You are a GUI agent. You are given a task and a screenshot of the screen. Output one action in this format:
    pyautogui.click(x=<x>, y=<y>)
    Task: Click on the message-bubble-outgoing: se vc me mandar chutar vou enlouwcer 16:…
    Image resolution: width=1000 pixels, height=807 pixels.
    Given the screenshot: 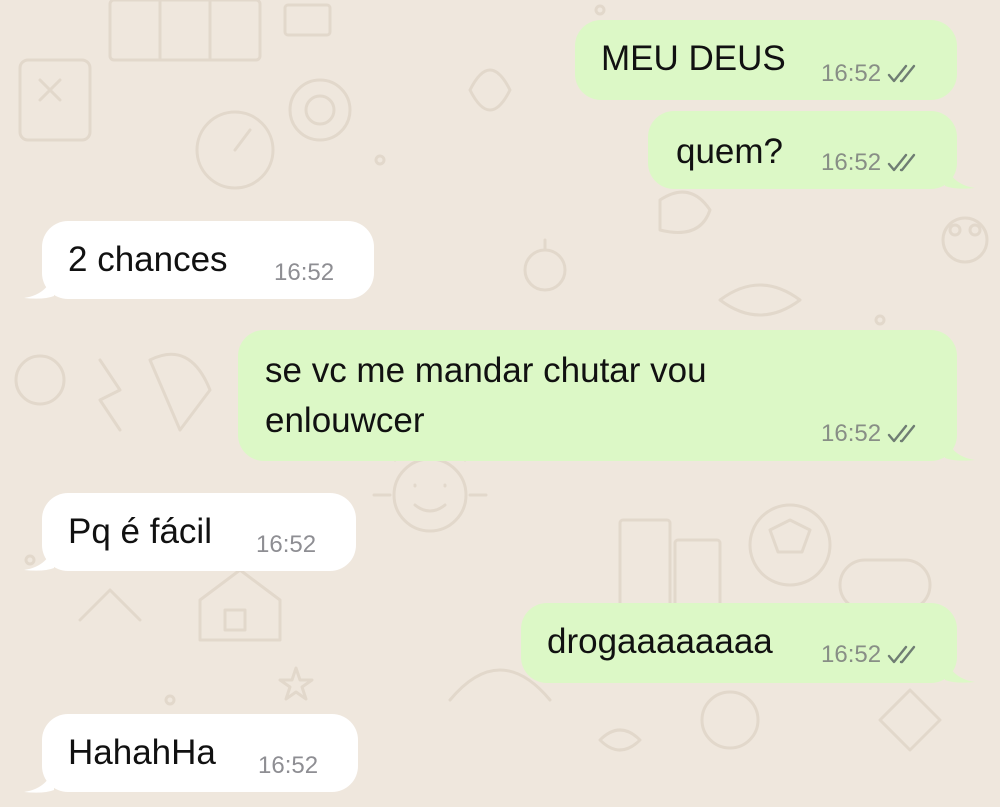 What is the action you would take?
    pyautogui.click(x=597, y=395)
    